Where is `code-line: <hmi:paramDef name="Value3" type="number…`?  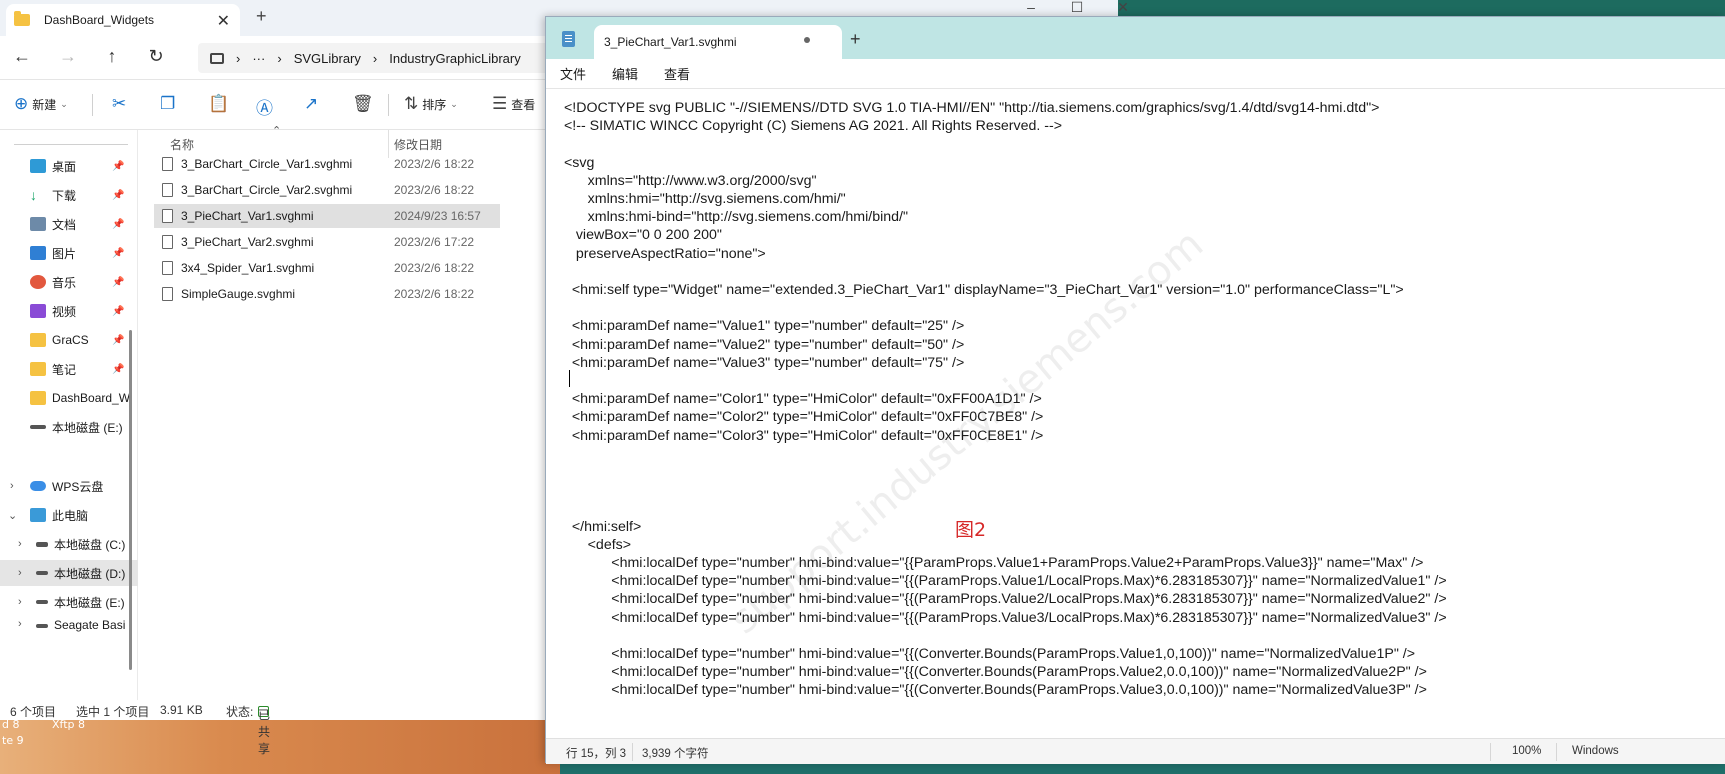
code-line: <hmi:paramDef name="Value3" type="number… is located at coordinates (764, 362).